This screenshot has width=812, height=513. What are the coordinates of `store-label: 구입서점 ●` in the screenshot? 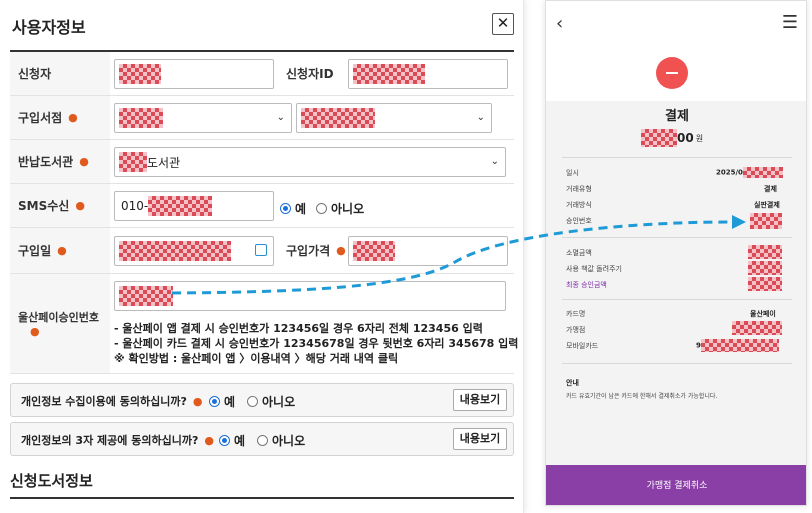 It's located at (60, 117).